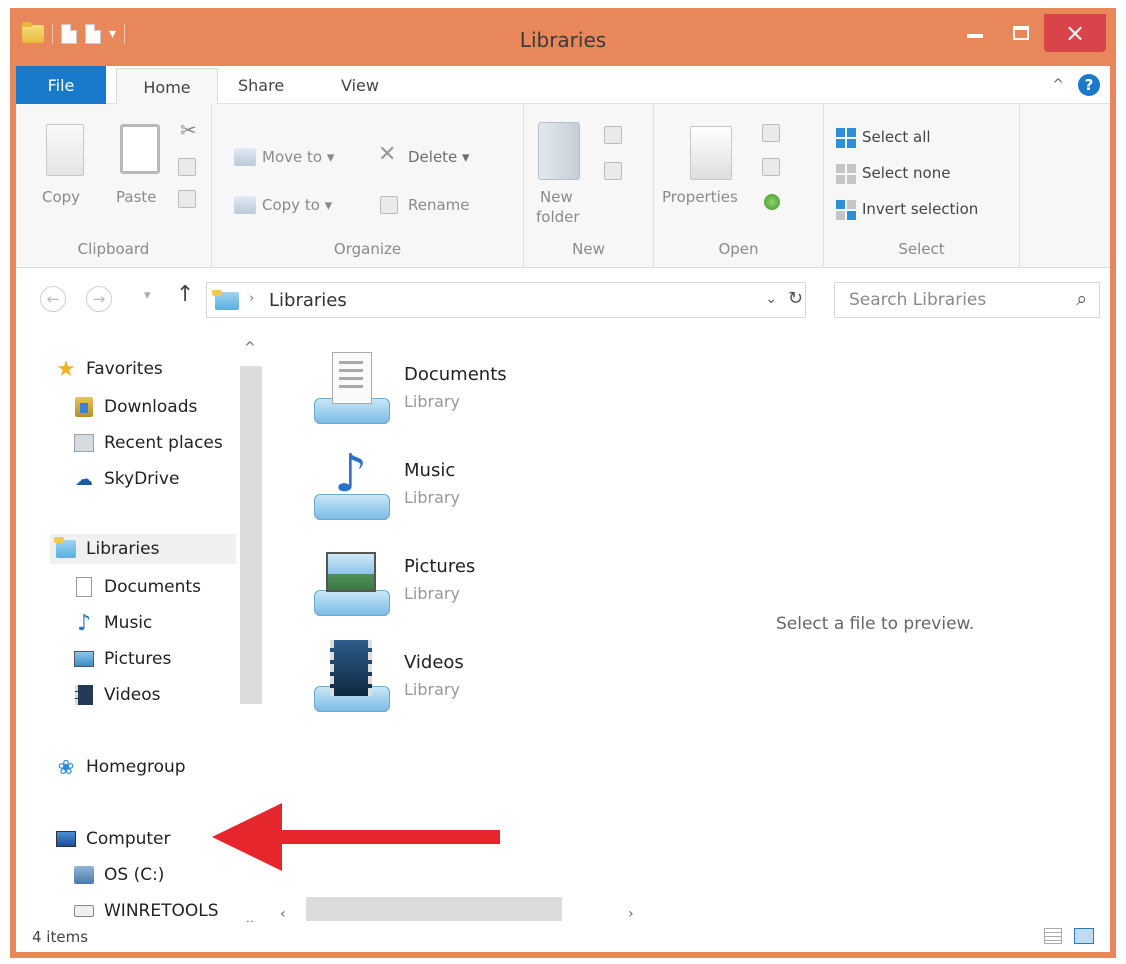 Image resolution: width=1126 pixels, height=964 pixels. What do you see at coordinates (251, 298) in the screenshot?
I see `breadcrumb-chevron-icon: ›` at bounding box center [251, 298].